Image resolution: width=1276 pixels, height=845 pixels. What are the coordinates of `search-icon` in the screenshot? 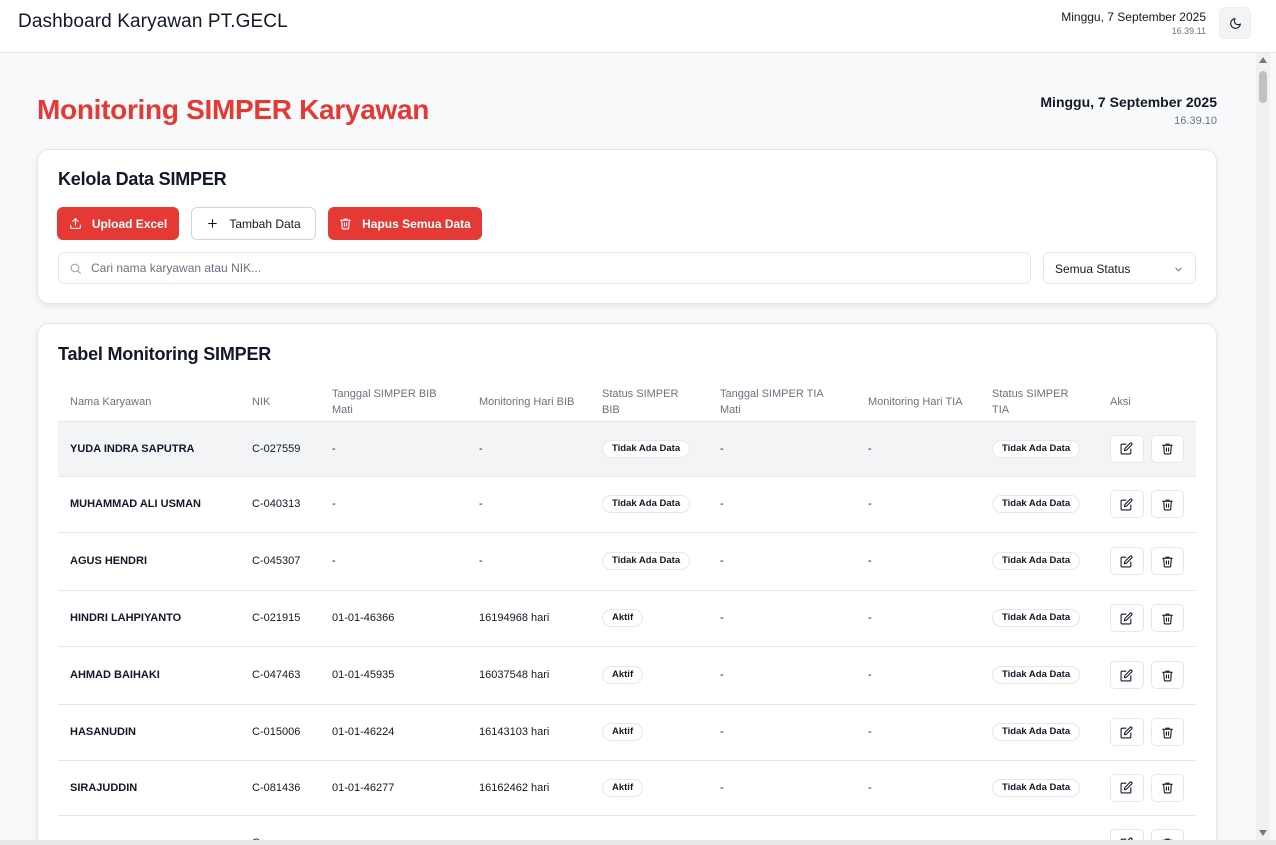 It's located at (75, 268).